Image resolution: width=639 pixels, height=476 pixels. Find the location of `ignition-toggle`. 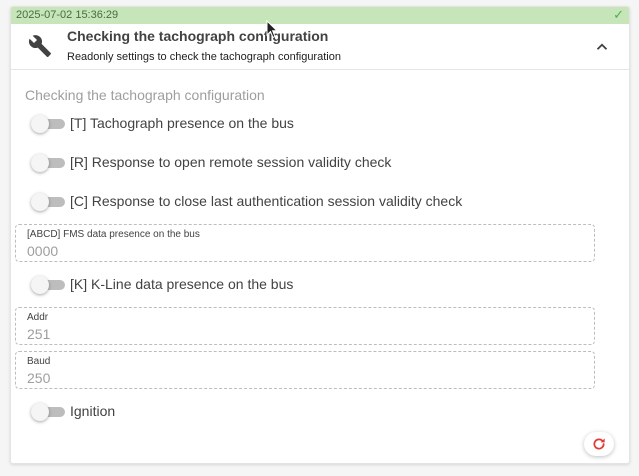

ignition-toggle is located at coordinates (48, 412).